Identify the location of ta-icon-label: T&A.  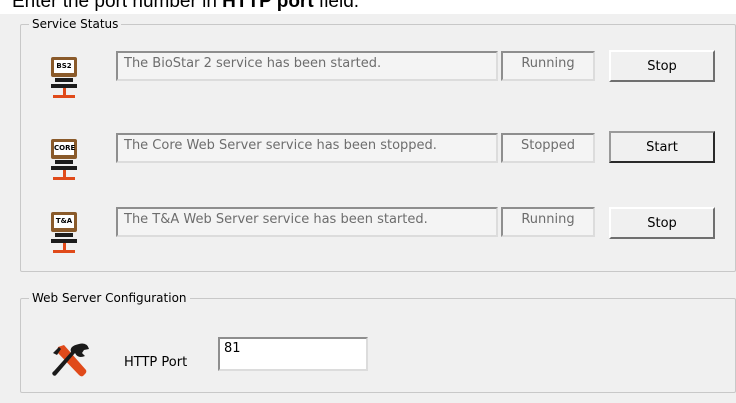
(64, 221).